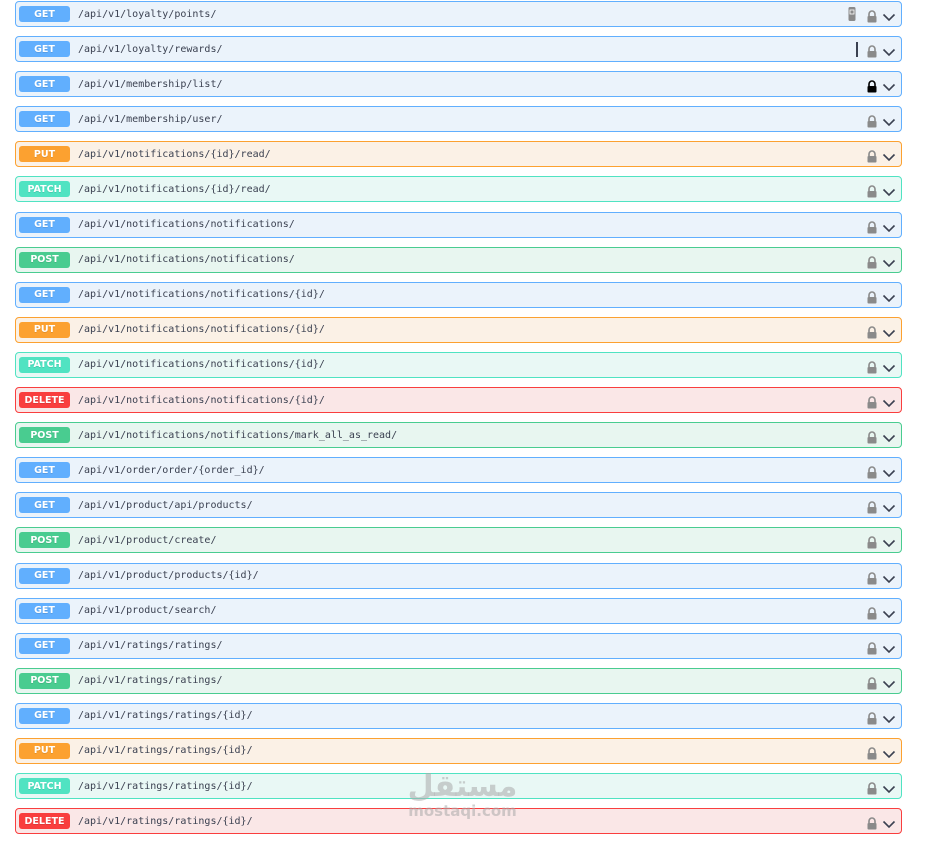 Image resolution: width=925 pixels, height=843 pixels. Describe the element at coordinates (458, 189) in the screenshot. I see `operation-row: PATCH/api/v1/notifications/{id}/read/` at that location.